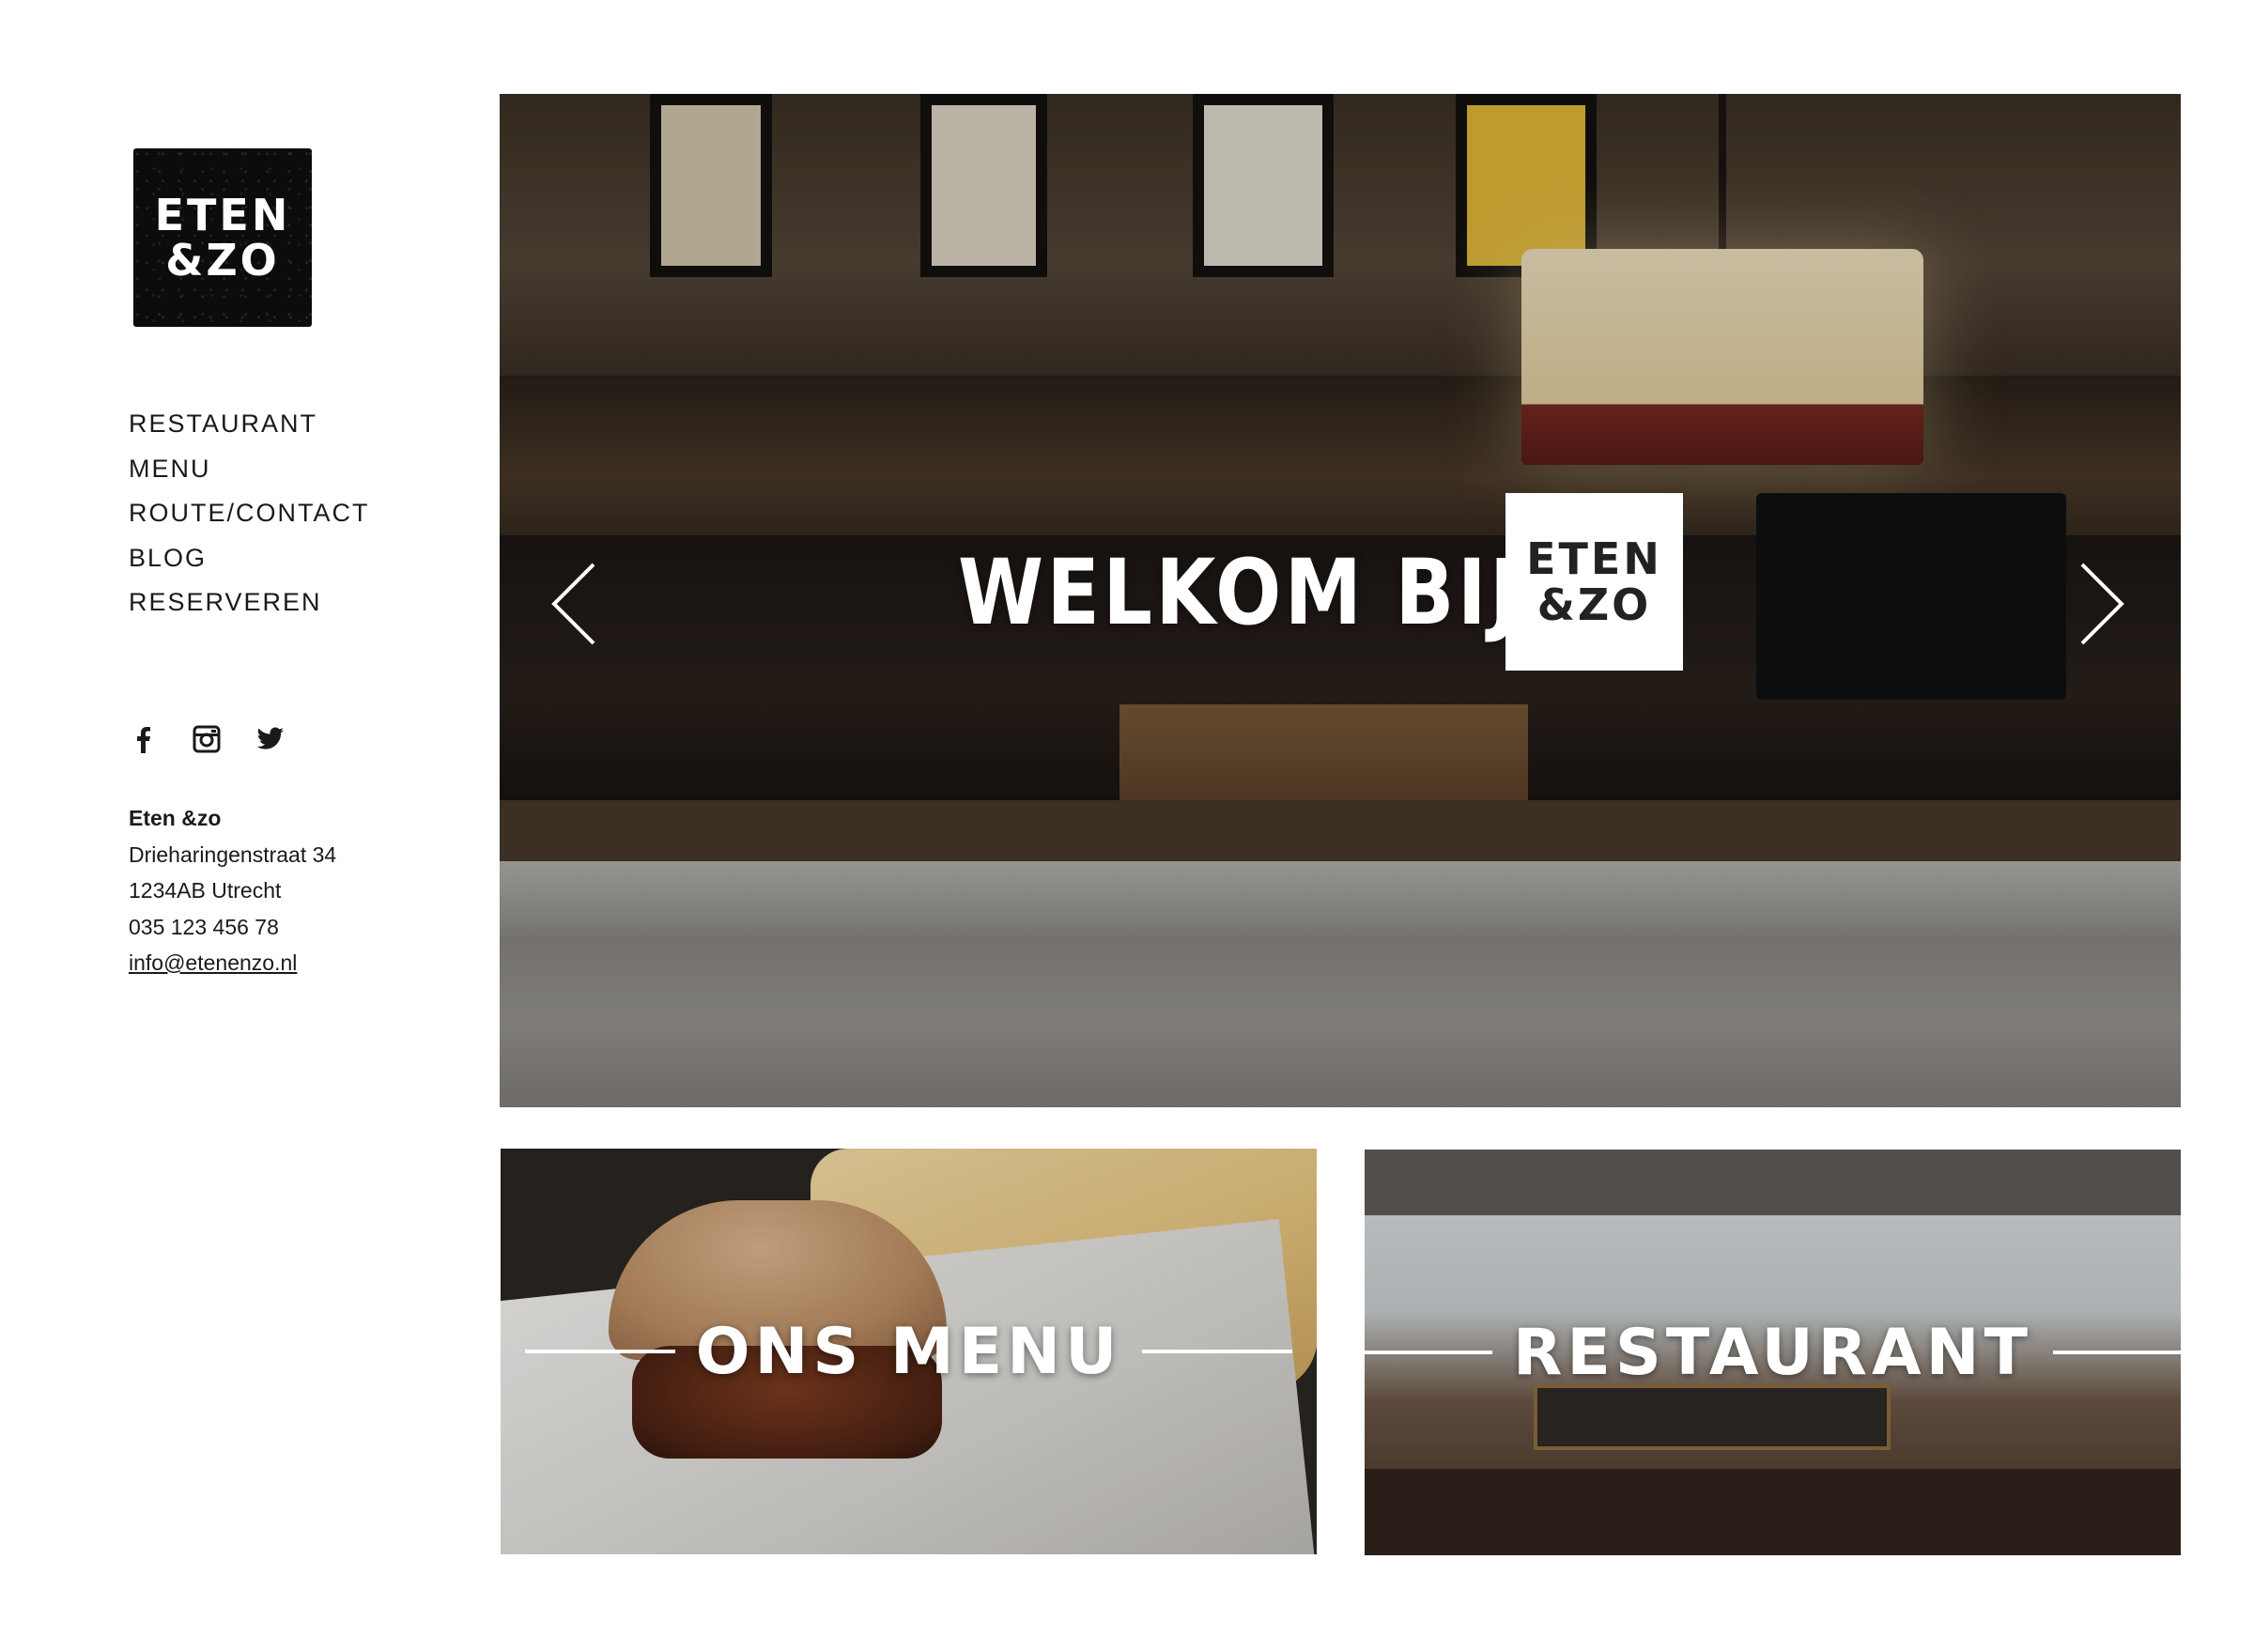 This screenshot has height=1652, width=2254. What do you see at coordinates (2103, 604) in the screenshot?
I see `chevron-right-icon` at bounding box center [2103, 604].